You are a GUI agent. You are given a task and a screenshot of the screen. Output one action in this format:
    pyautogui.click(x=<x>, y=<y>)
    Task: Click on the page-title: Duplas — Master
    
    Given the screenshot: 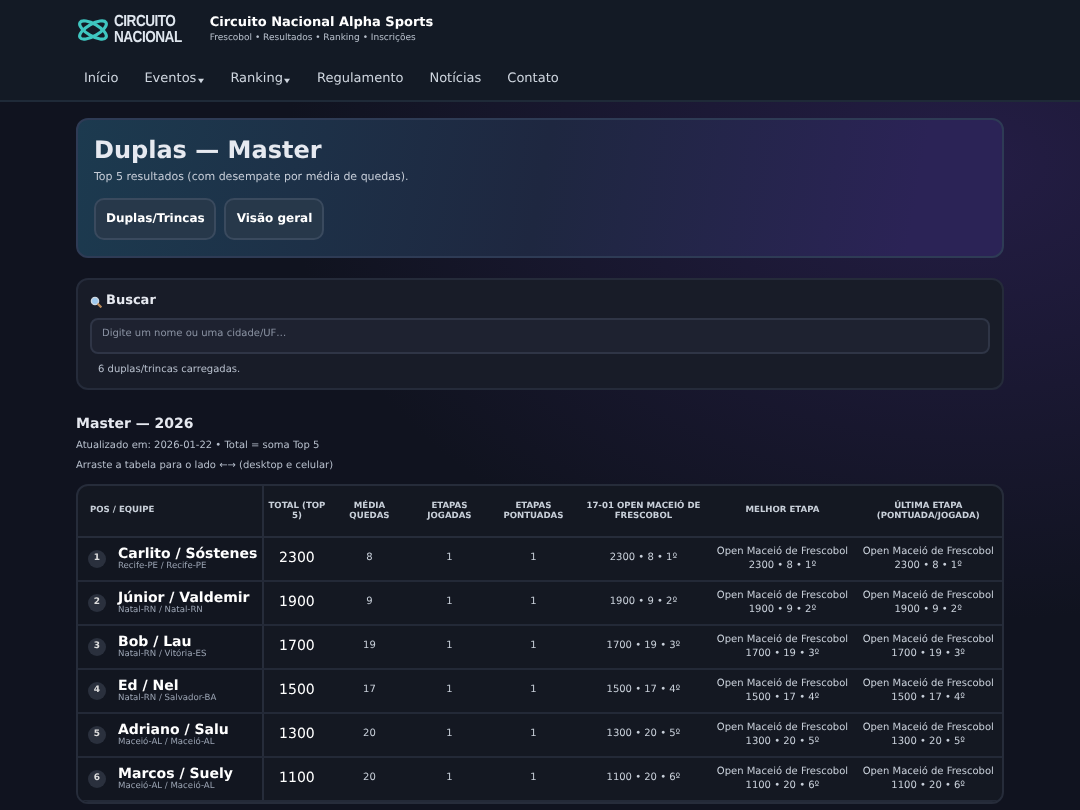 What is the action you would take?
    pyautogui.click(x=209, y=150)
    